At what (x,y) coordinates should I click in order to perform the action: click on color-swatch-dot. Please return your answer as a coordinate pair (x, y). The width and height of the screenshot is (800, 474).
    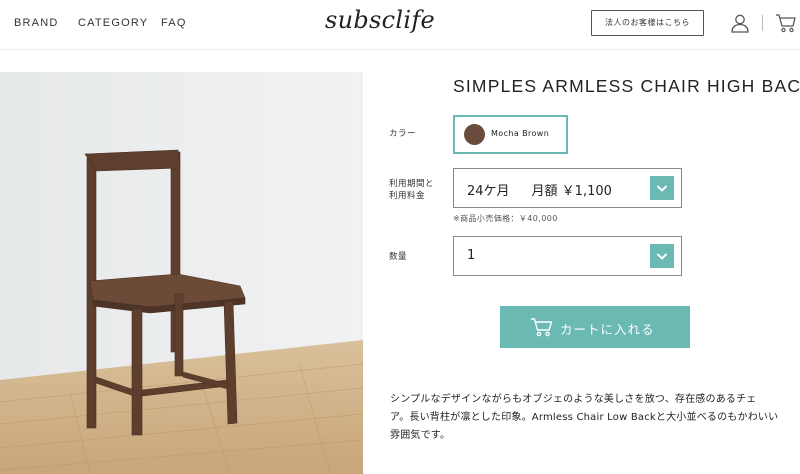
    Looking at the image, I should click on (474, 134).